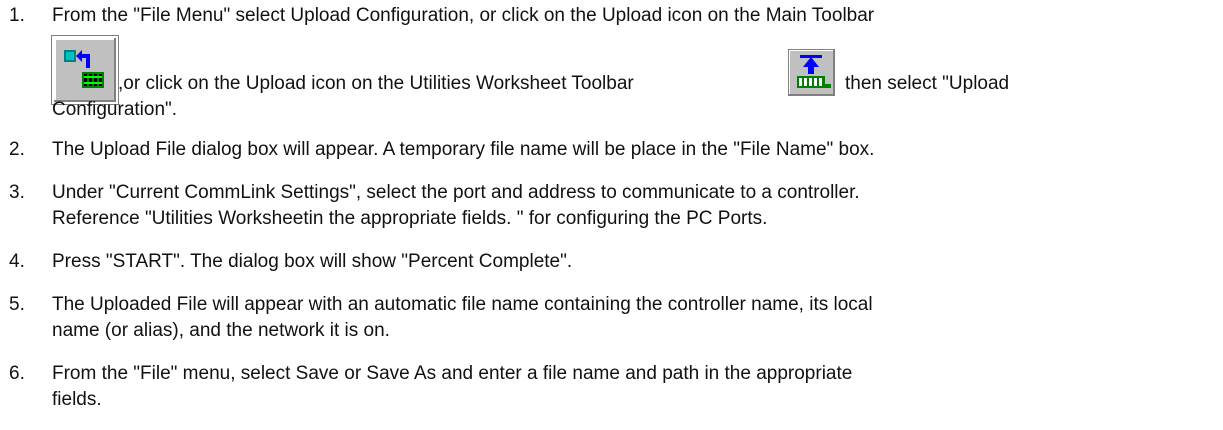 Image resolution: width=1223 pixels, height=430 pixels. Describe the element at coordinates (17, 192) in the screenshot. I see `step-number: 3.` at that location.